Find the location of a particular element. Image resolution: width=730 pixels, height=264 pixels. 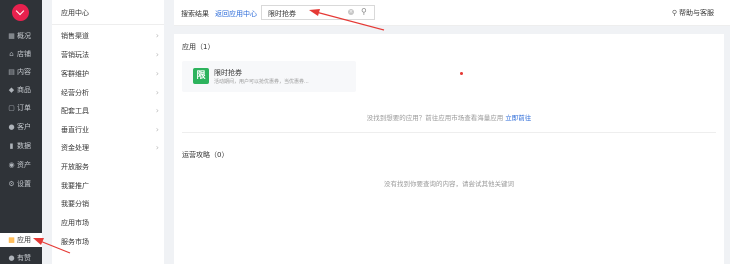

sidebar-item-data: ▮ 数据 is located at coordinates (21, 146).